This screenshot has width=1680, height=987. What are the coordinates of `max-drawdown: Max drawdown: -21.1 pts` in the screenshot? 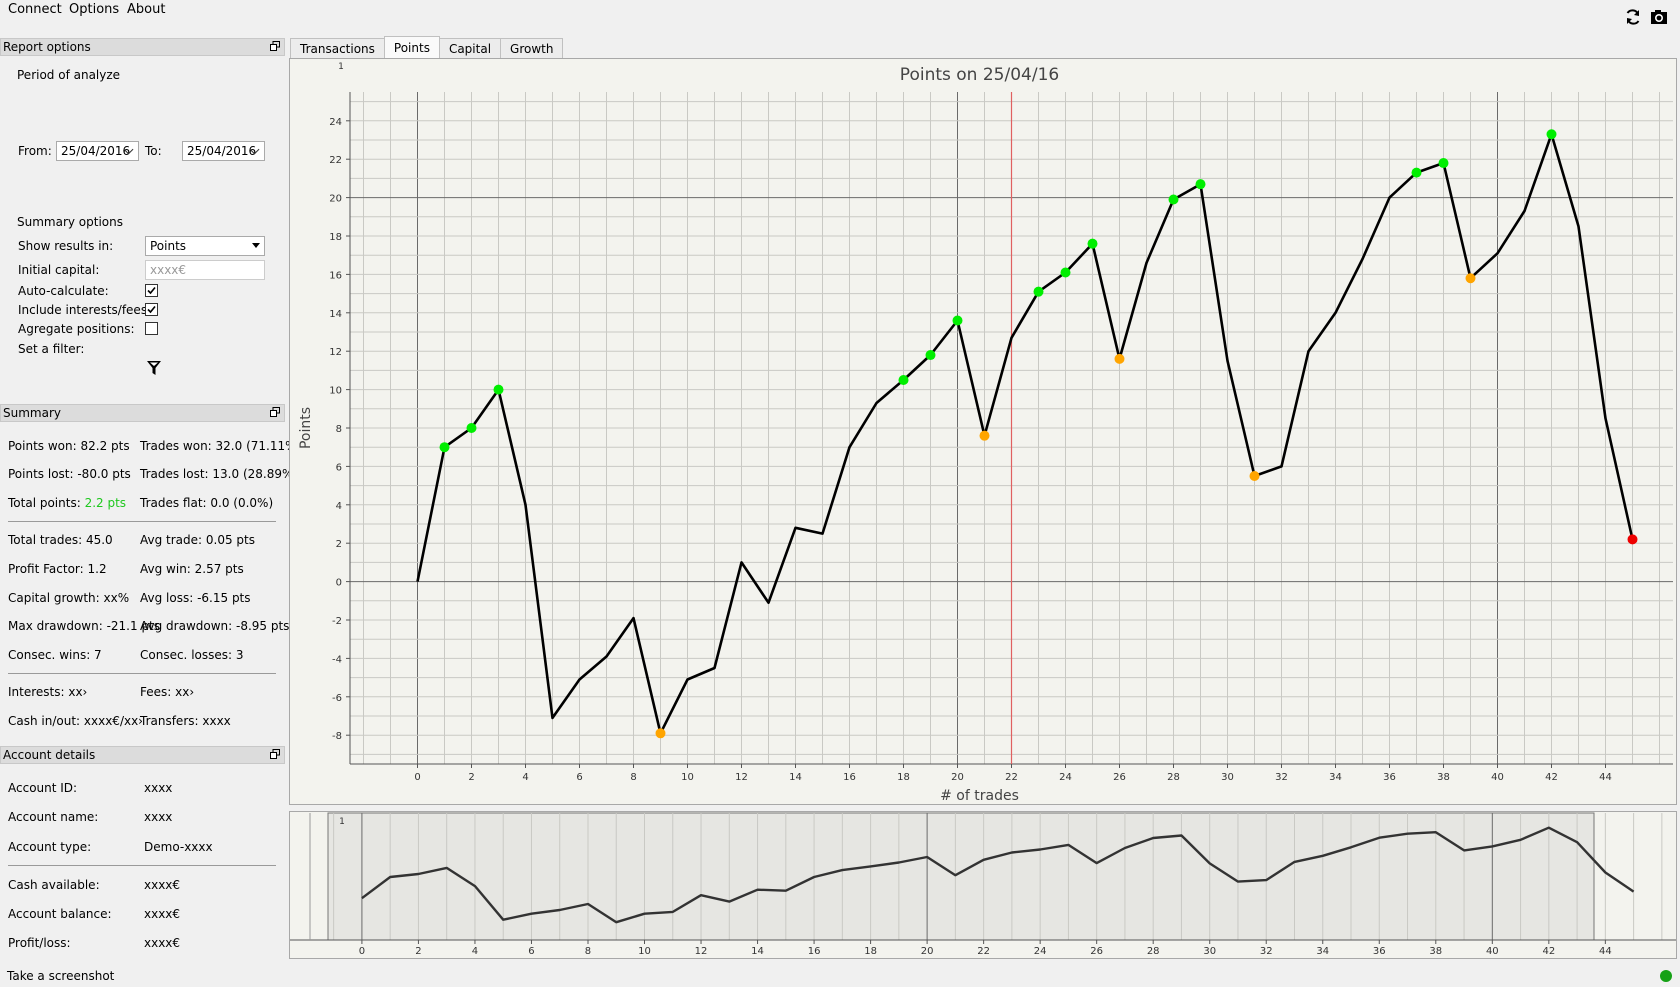 It's located at (84, 626).